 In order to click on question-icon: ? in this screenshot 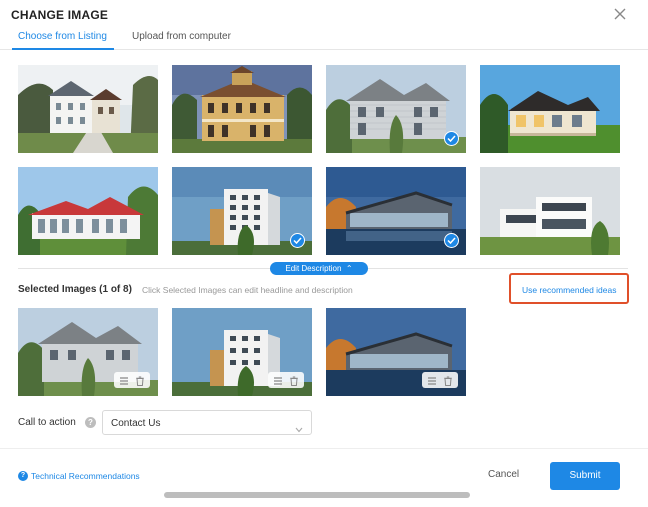, I will do `click(23, 476)`.